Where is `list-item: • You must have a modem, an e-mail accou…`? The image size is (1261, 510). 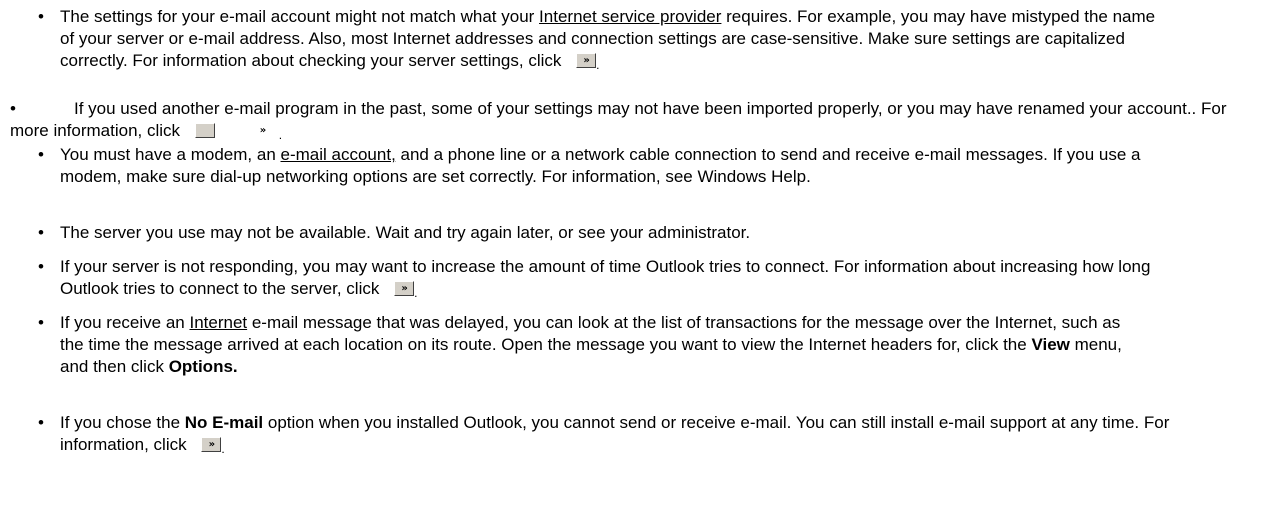 list-item: • You must have a modem, an e-mail accou… is located at coordinates (620, 166).